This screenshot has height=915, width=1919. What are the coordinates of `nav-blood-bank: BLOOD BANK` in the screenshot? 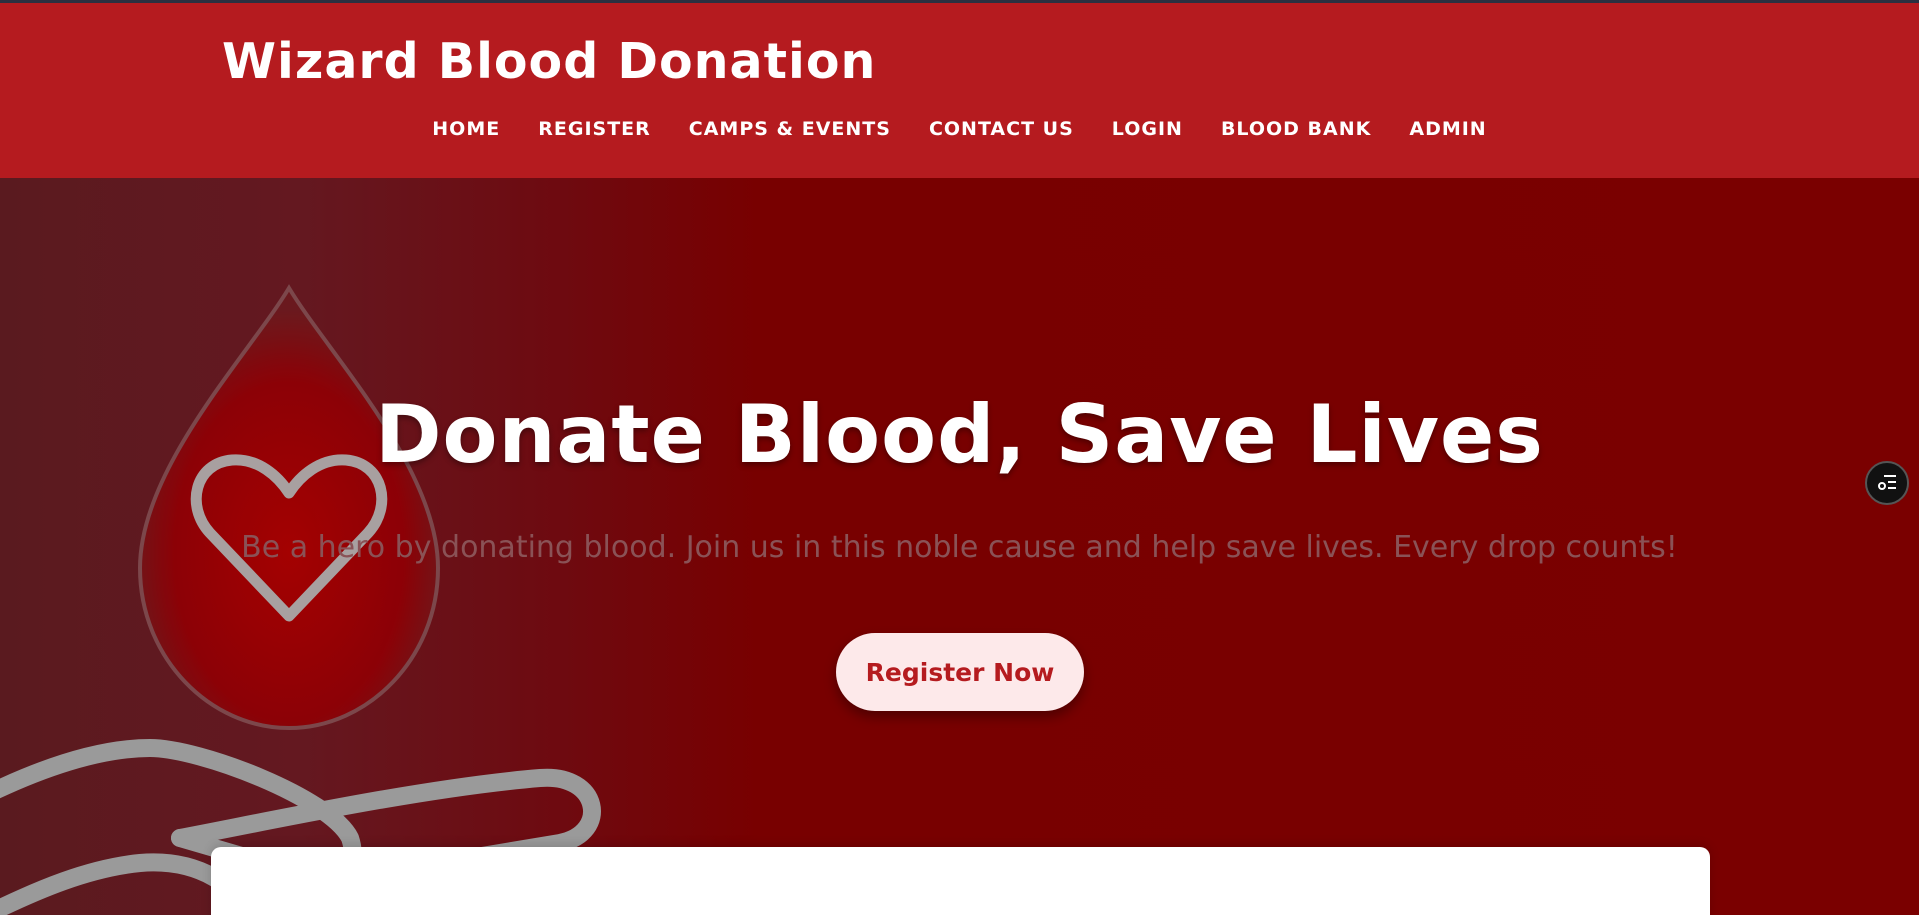 It's located at (1296, 129).